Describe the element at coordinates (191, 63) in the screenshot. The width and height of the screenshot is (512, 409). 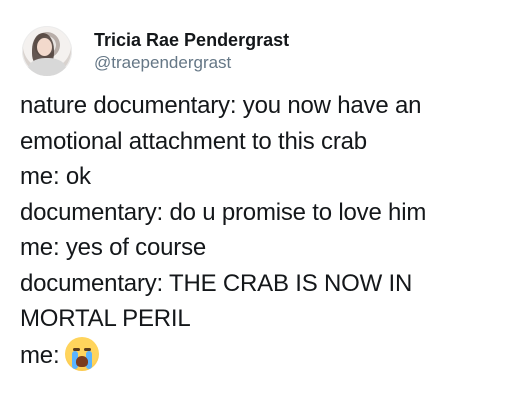
I see `author-handle: @traependergrast` at that location.